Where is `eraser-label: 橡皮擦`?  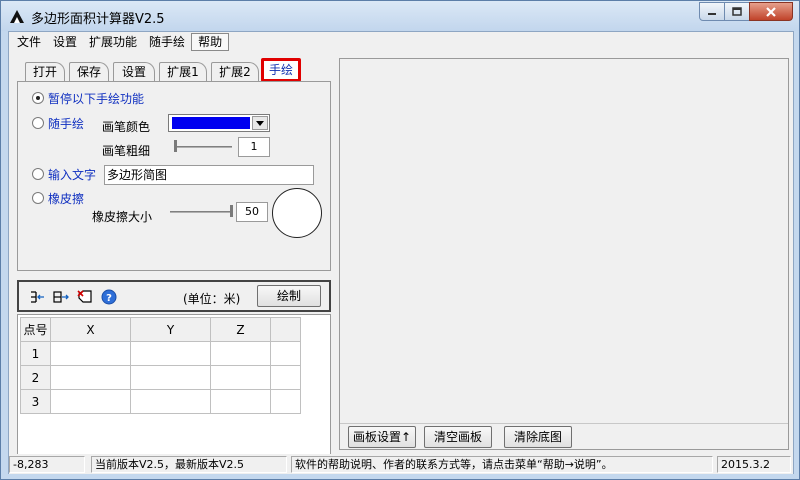 eraser-label: 橡皮擦 is located at coordinates (66, 199).